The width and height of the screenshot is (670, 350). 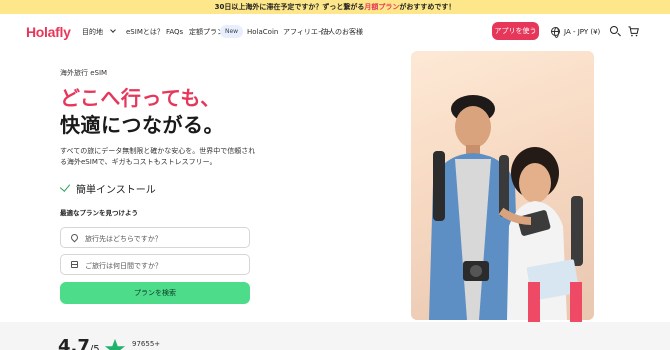 I want to click on cart-icon, so click(x=633, y=31).